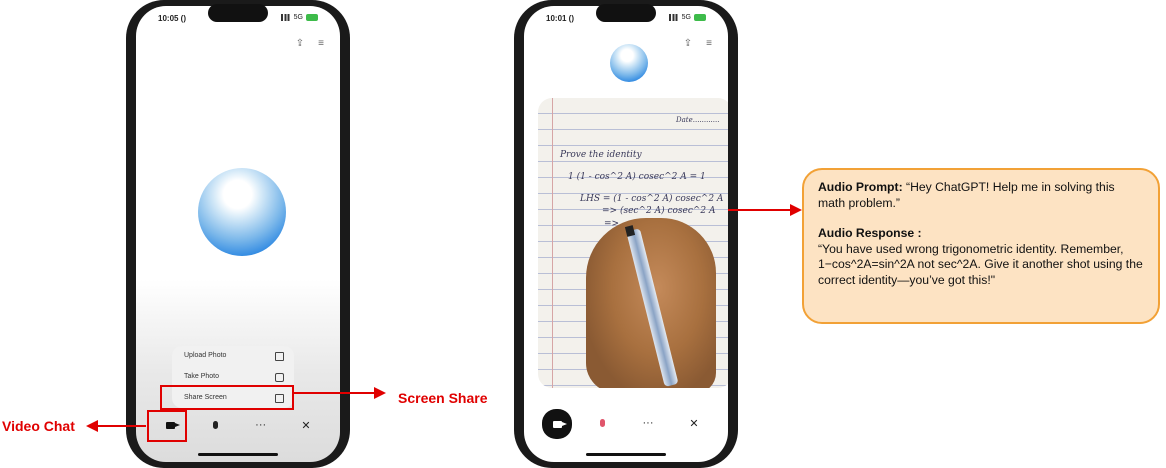  I want to click on notebook-line: Prove the identity, so click(601, 155).